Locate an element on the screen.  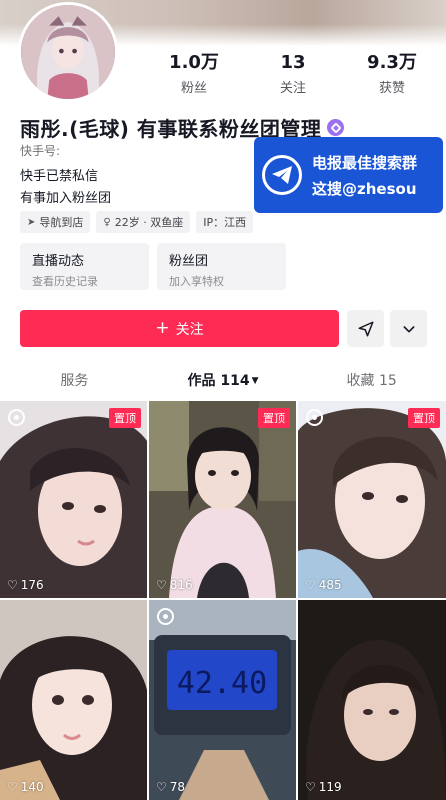
stat-number: 1.0万 is located at coordinates (194, 62).